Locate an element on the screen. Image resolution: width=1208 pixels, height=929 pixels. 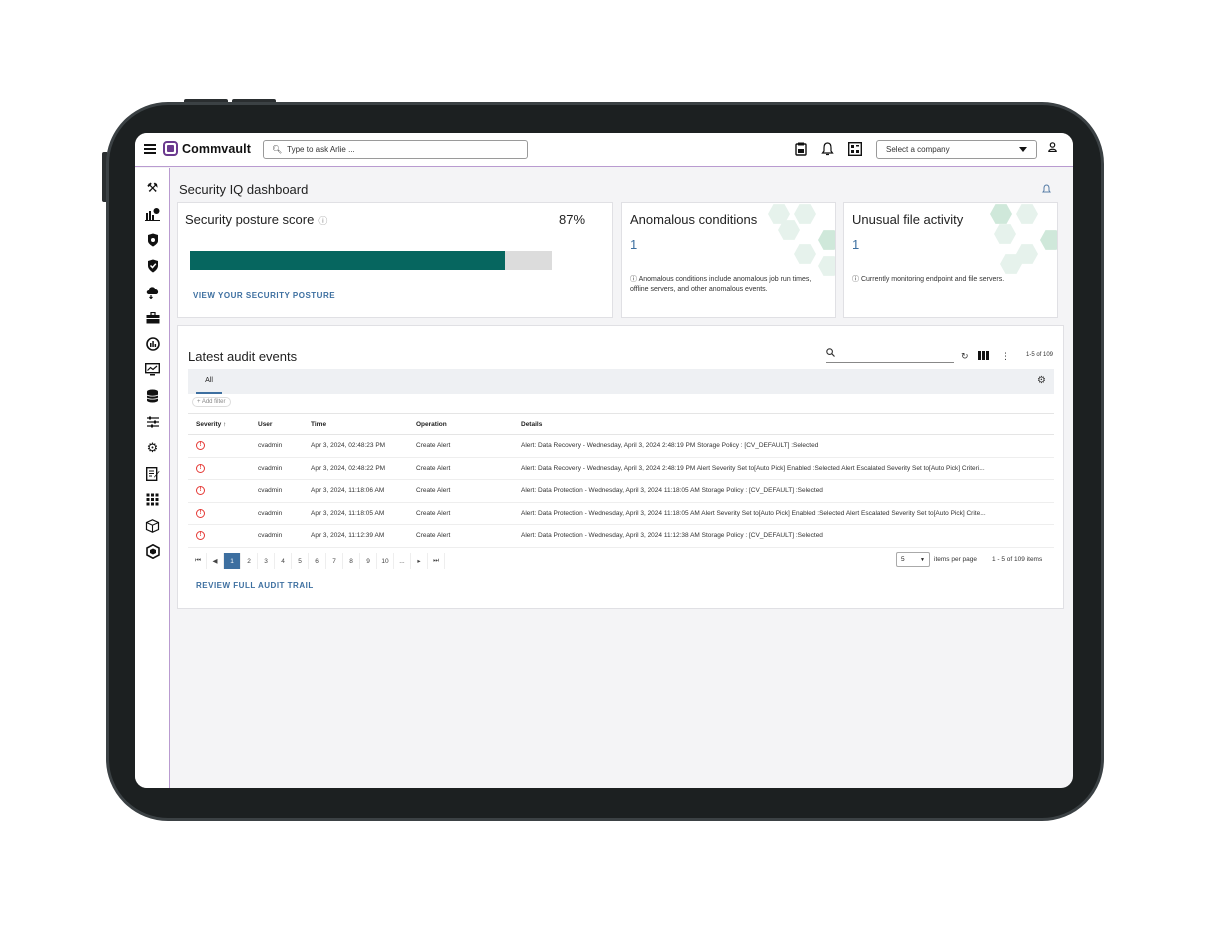
company-select-value: Select a company is located at coordinates (918, 149).